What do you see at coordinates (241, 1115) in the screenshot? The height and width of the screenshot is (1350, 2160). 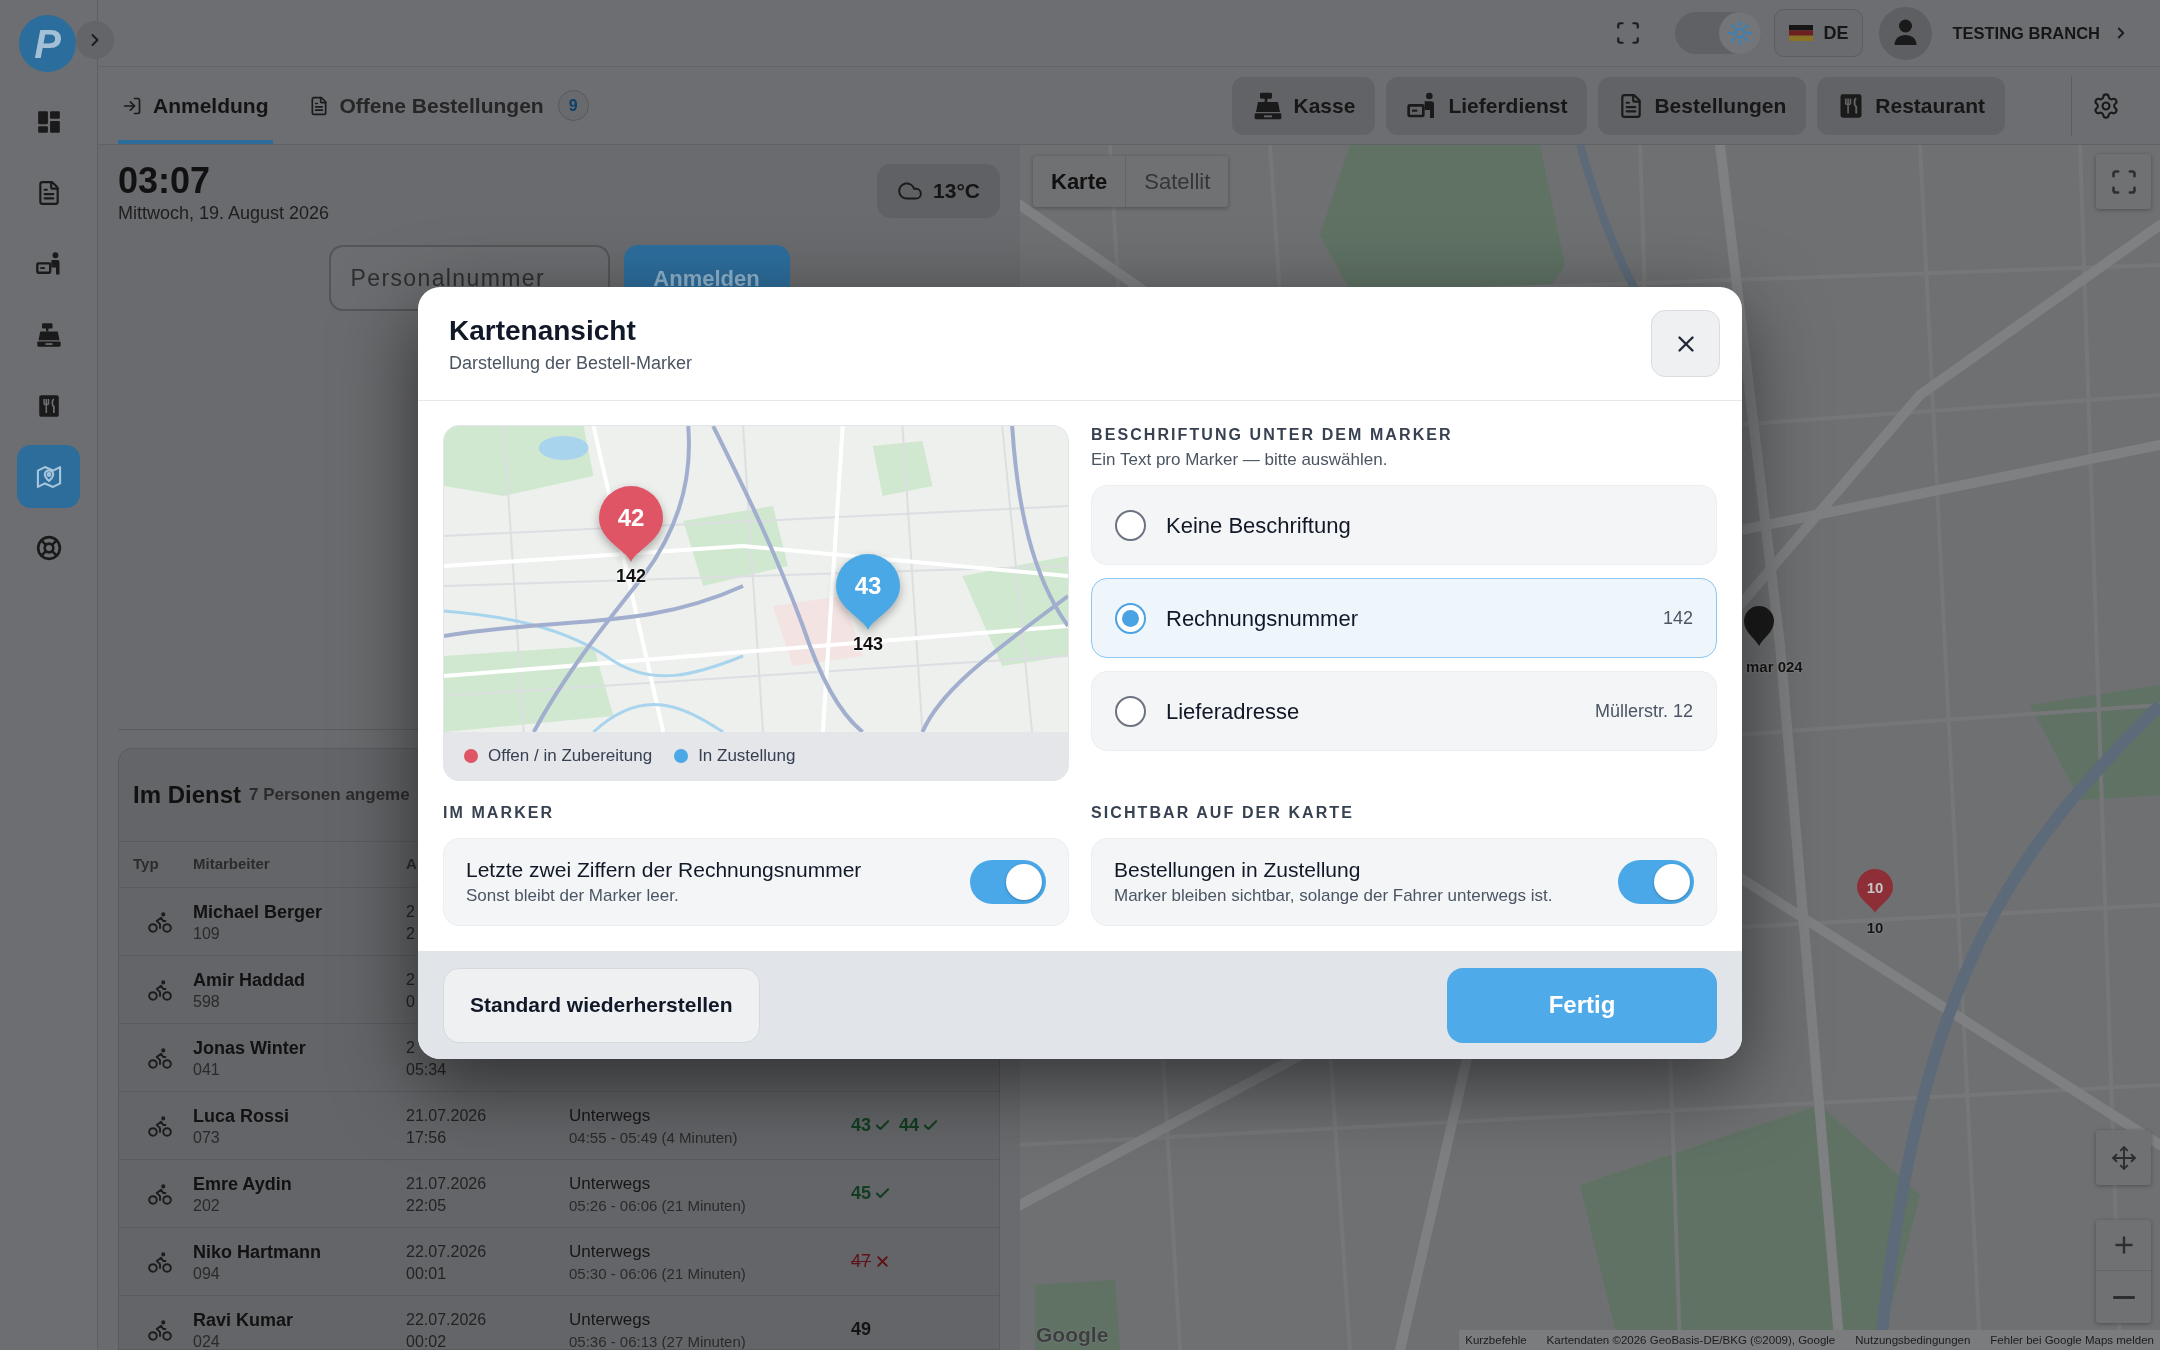 I see `employee-name: Luca Rossi` at bounding box center [241, 1115].